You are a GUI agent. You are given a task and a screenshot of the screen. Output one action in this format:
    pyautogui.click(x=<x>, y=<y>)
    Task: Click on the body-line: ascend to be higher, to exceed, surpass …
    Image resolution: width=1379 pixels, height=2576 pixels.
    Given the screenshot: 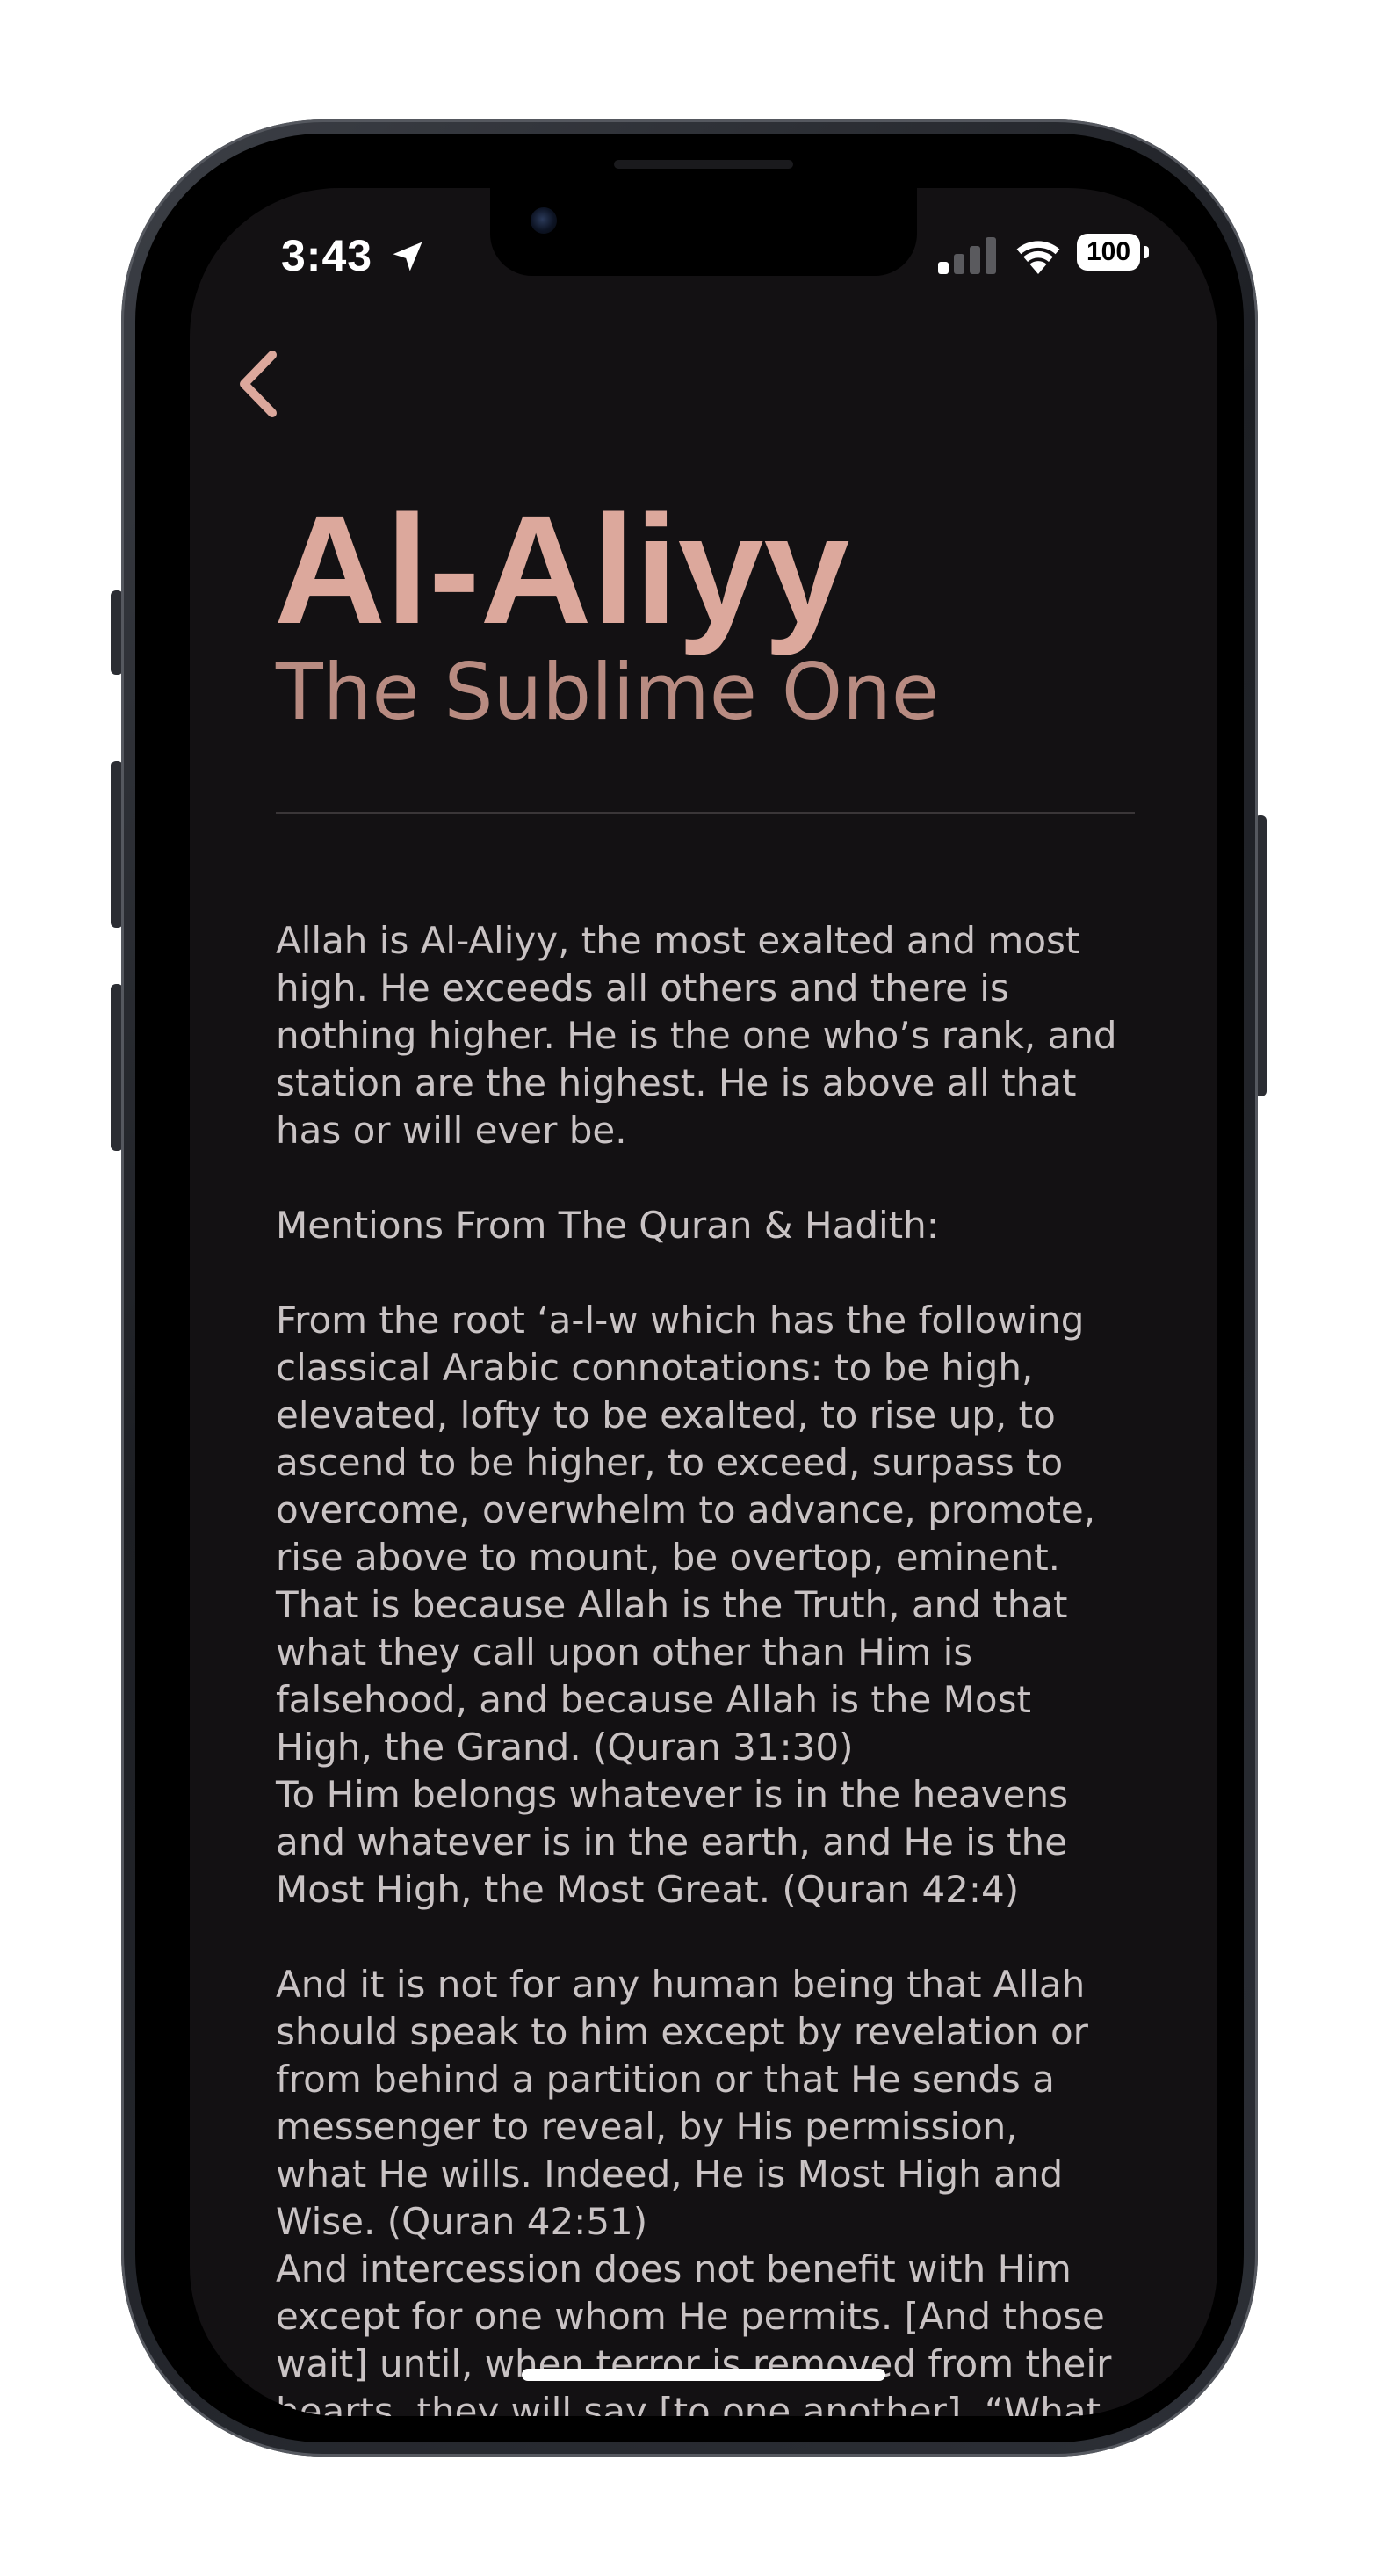 What is the action you would take?
    pyautogui.click(x=670, y=1462)
    